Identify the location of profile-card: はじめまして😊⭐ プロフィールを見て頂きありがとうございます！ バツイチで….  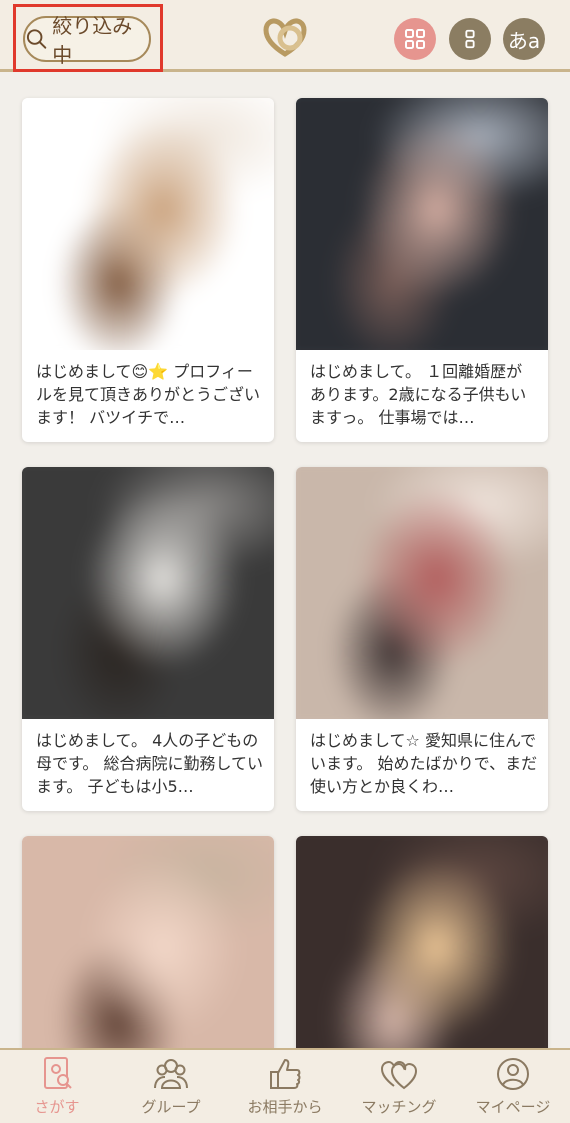
(148, 270).